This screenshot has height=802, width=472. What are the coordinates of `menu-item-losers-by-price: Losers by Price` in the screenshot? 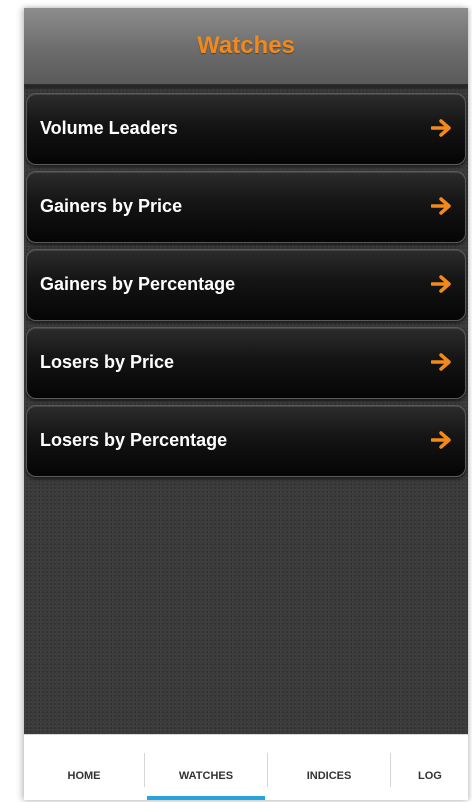 It's located at (246, 363).